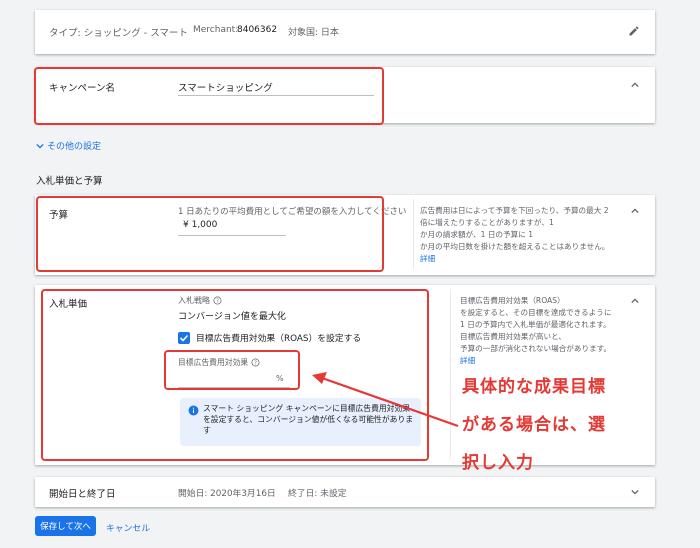  Describe the element at coordinates (317, 494) in the screenshot. I see `end-date: 終了日: 未設定` at that location.